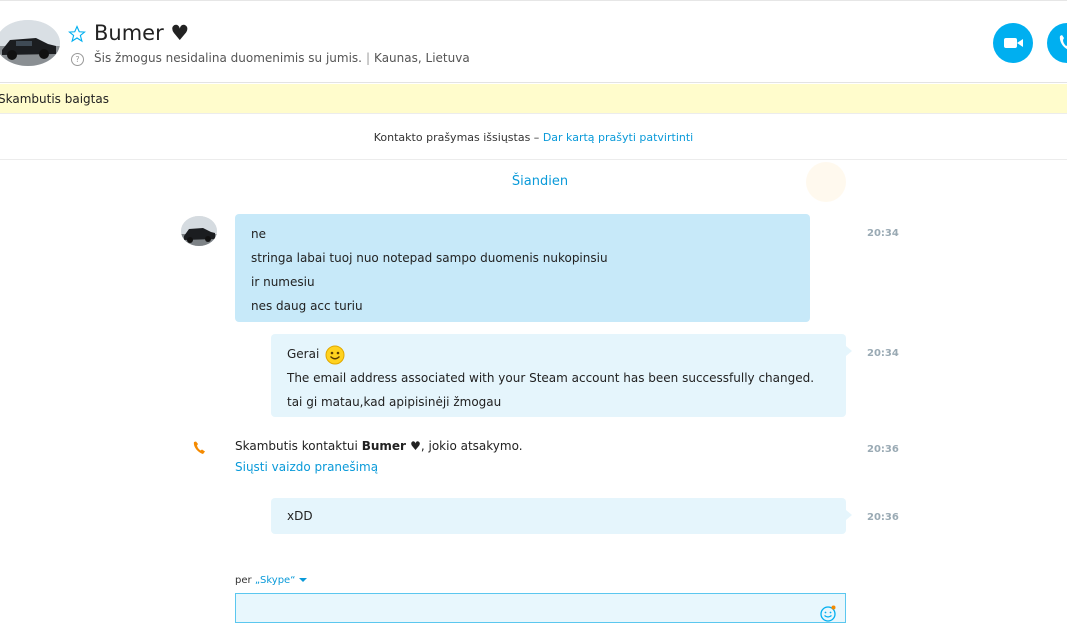 This screenshot has width=1067, height=623. Describe the element at coordinates (1063, 42) in the screenshot. I see `phone-call-icon` at that location.